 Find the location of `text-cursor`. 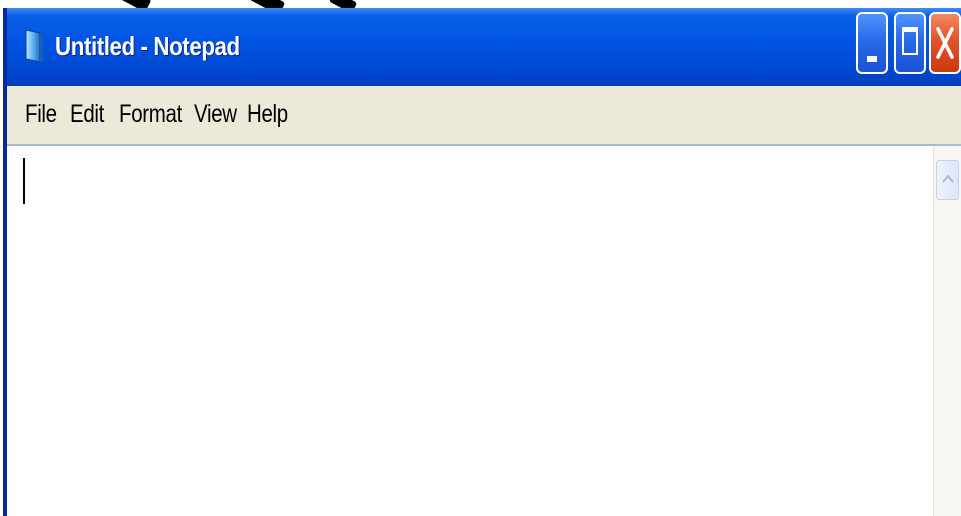

text-cursor is located at coordinates (24, 181).